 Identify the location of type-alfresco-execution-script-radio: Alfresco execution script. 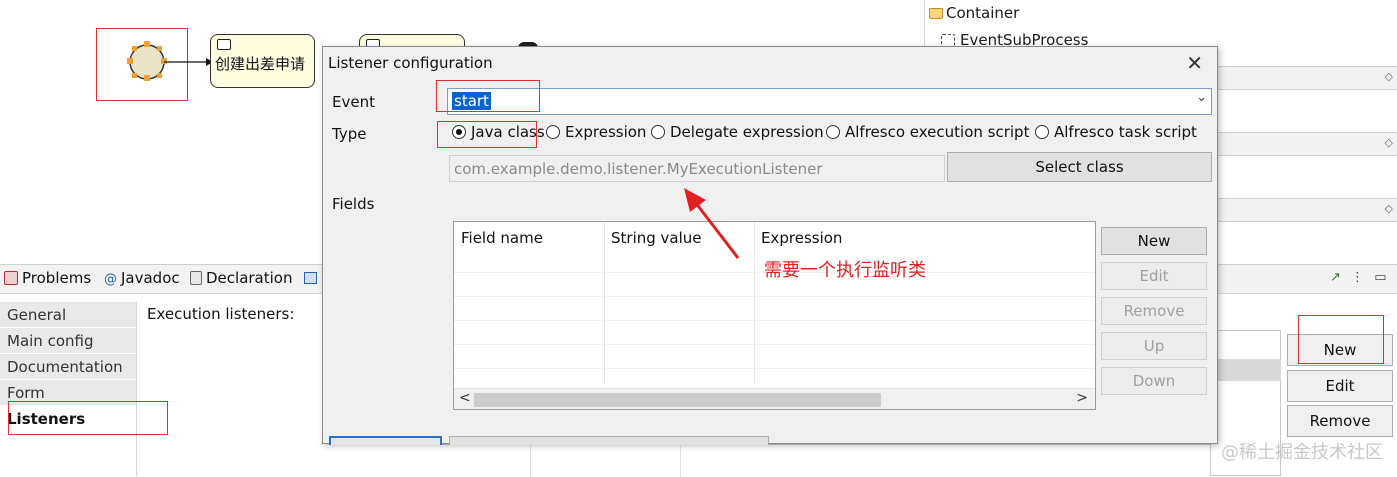
(927, 132).